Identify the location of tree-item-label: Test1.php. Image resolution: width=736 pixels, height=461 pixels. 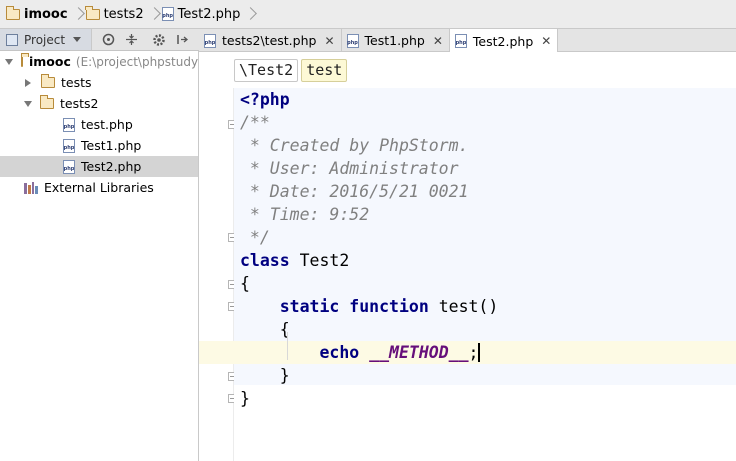
(111, 145).